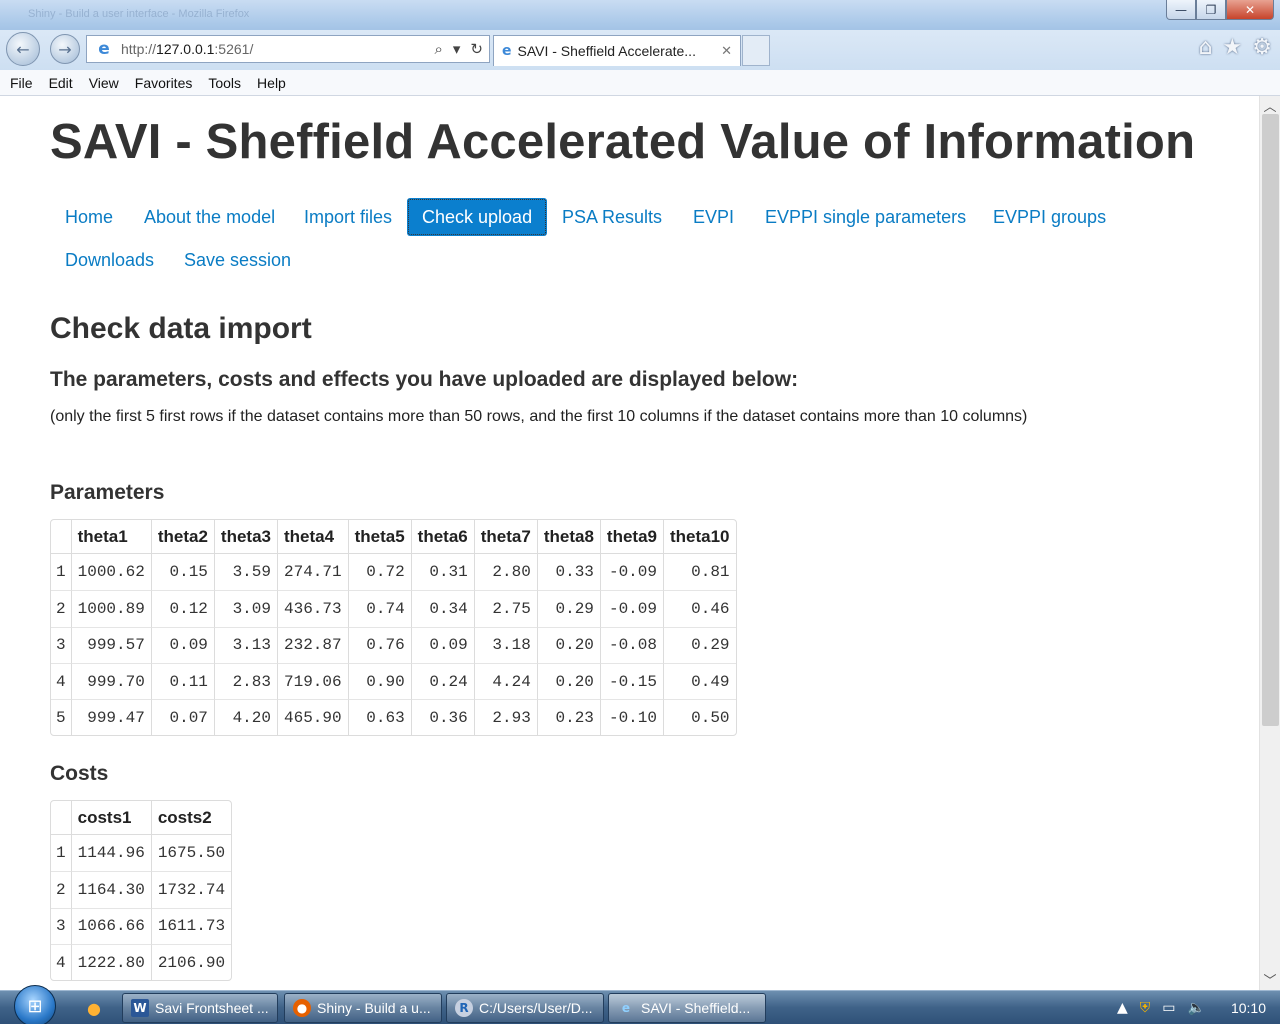  What do you see at coordinates (110, 962) in the screenshot?
I see `table-cell: 1222.80` at bounding box center [110, 962].